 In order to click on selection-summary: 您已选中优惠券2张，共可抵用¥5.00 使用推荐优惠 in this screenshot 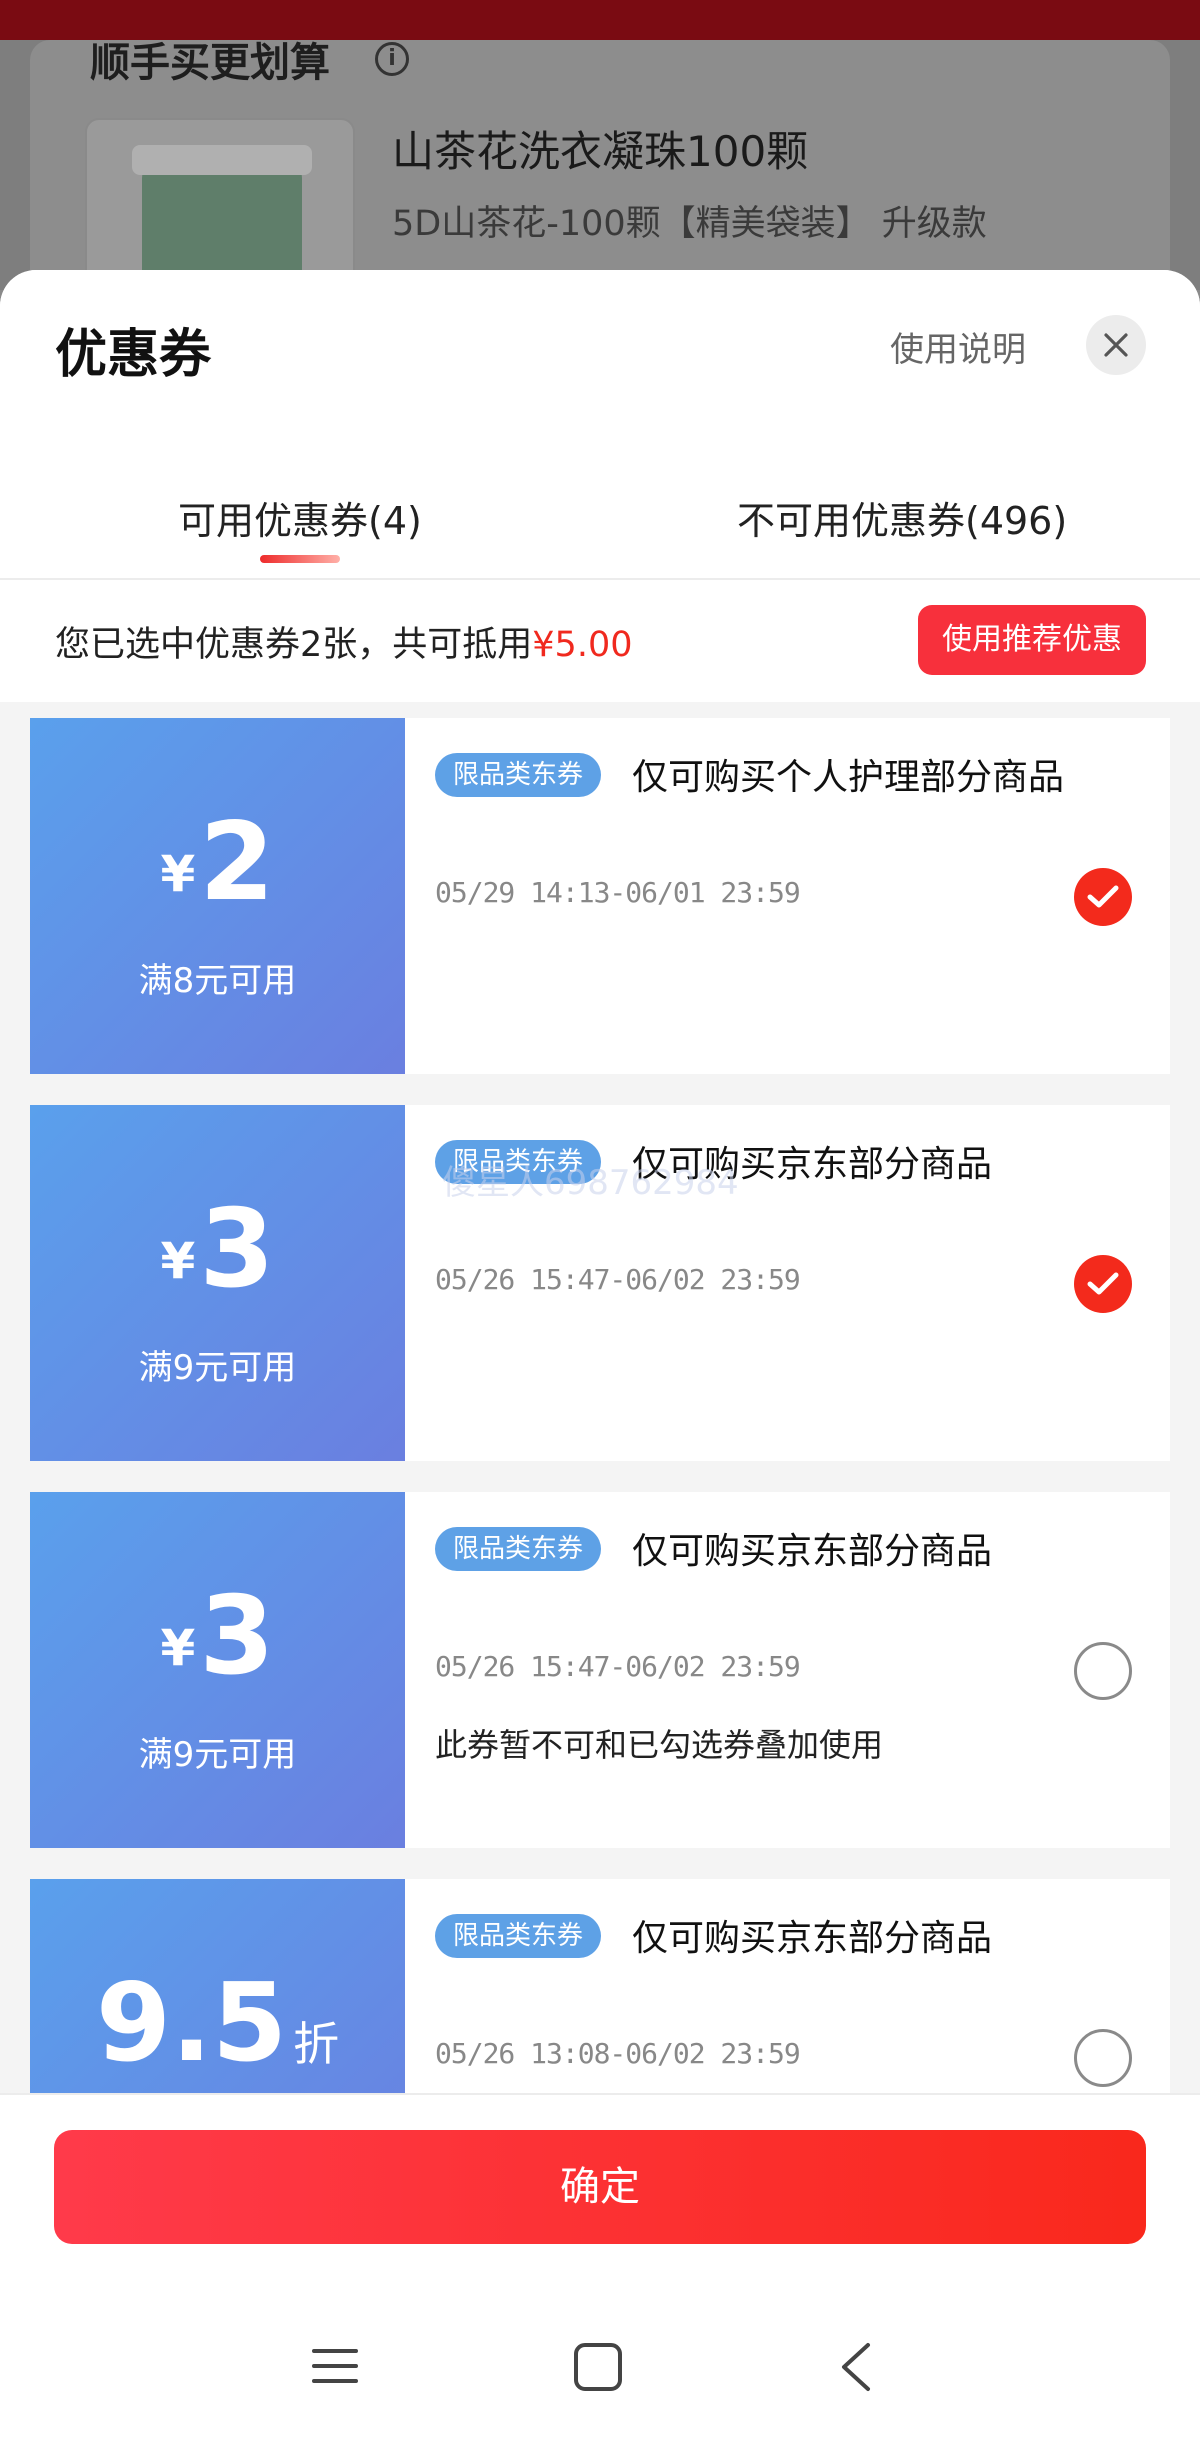, I will do `click(600, 641)`.